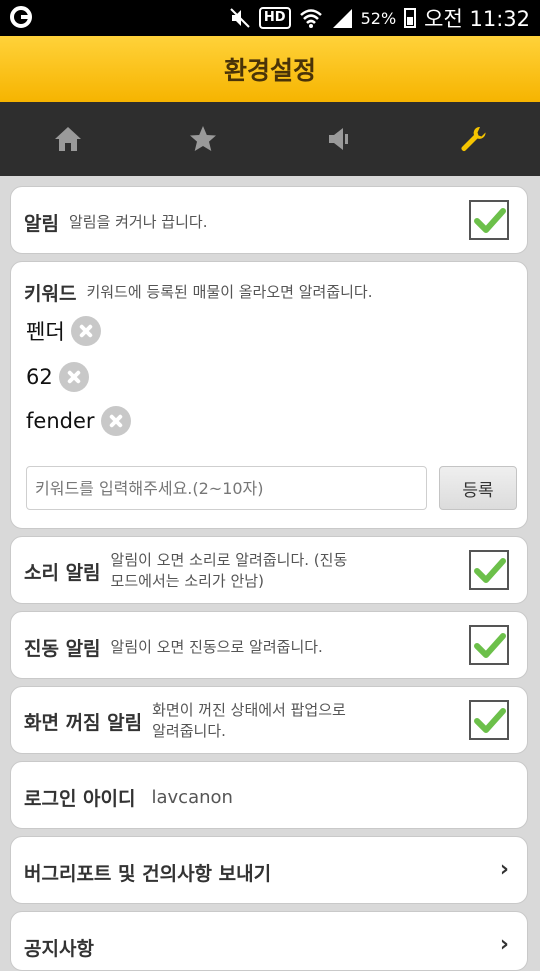  I want to click on setting-label: 로그인 아이디, so click(80, 799).